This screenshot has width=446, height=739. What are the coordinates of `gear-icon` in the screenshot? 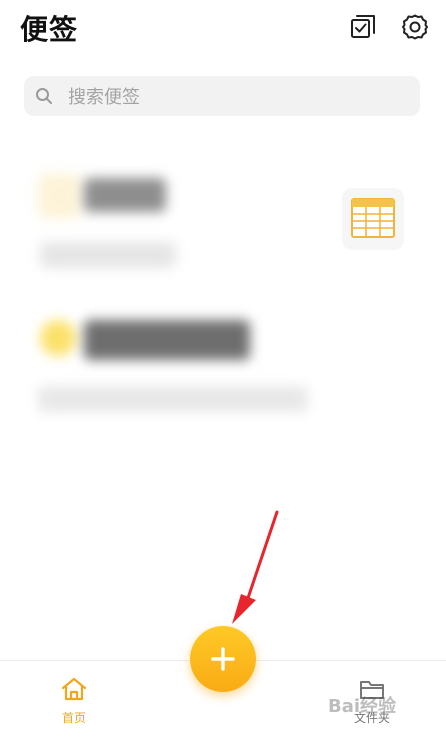 It's located at (415, 27).